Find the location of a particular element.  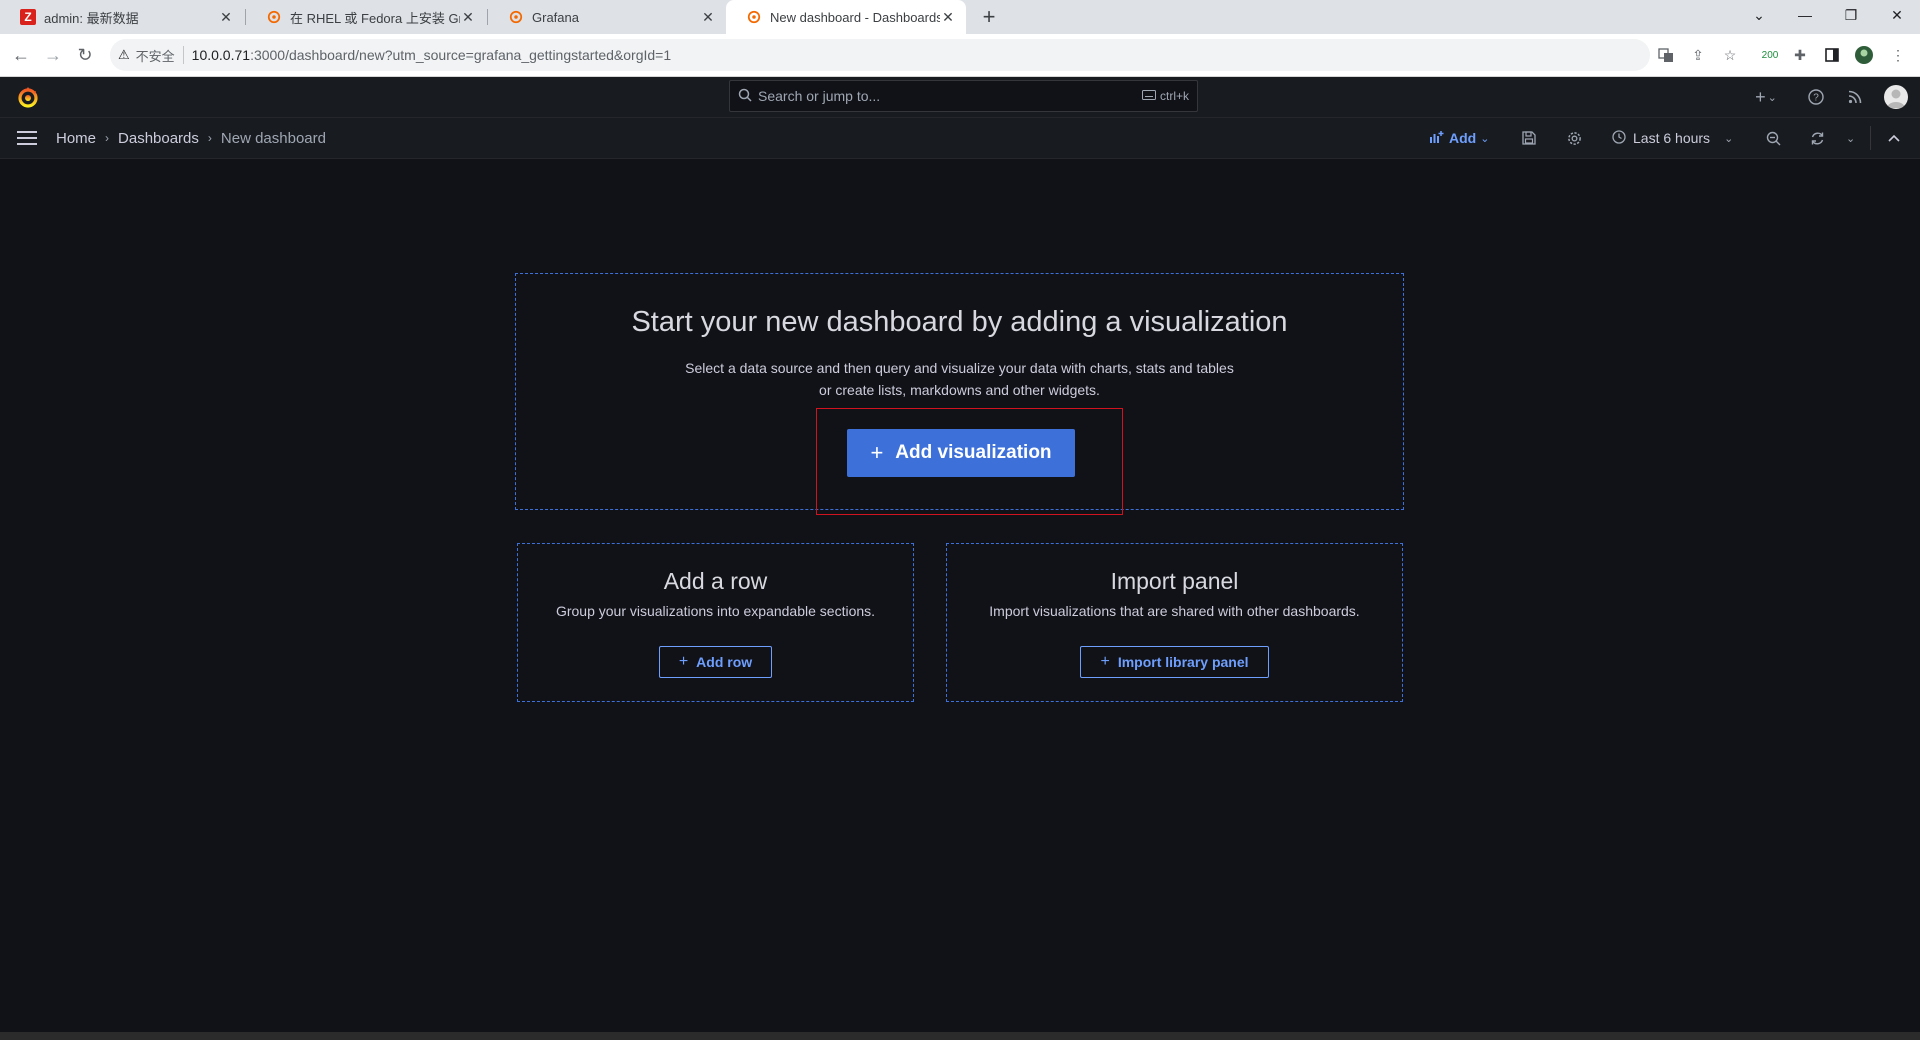

save-dashboard-icon is located at coordinates (1529, 138).